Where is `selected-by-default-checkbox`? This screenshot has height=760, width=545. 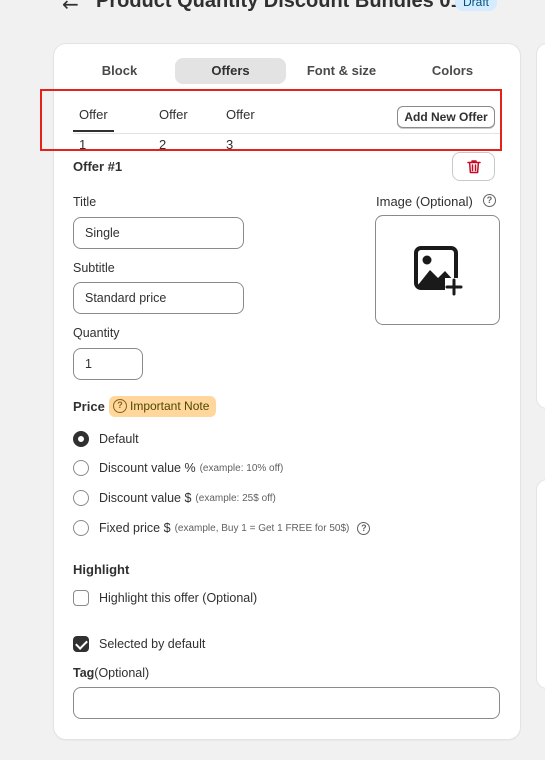
selected-by-default-checkbox is located at coordinates (81, 644).